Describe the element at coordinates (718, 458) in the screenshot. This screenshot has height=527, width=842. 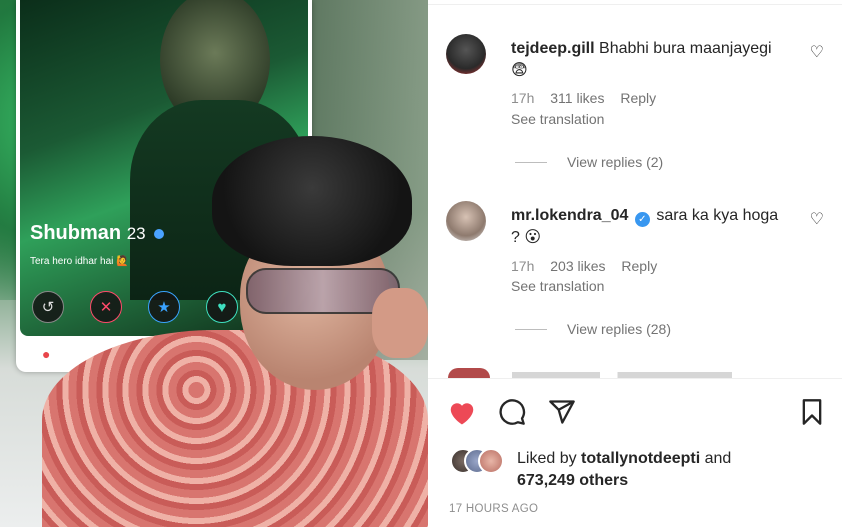
I see `liked-by-connector: and` at that location.